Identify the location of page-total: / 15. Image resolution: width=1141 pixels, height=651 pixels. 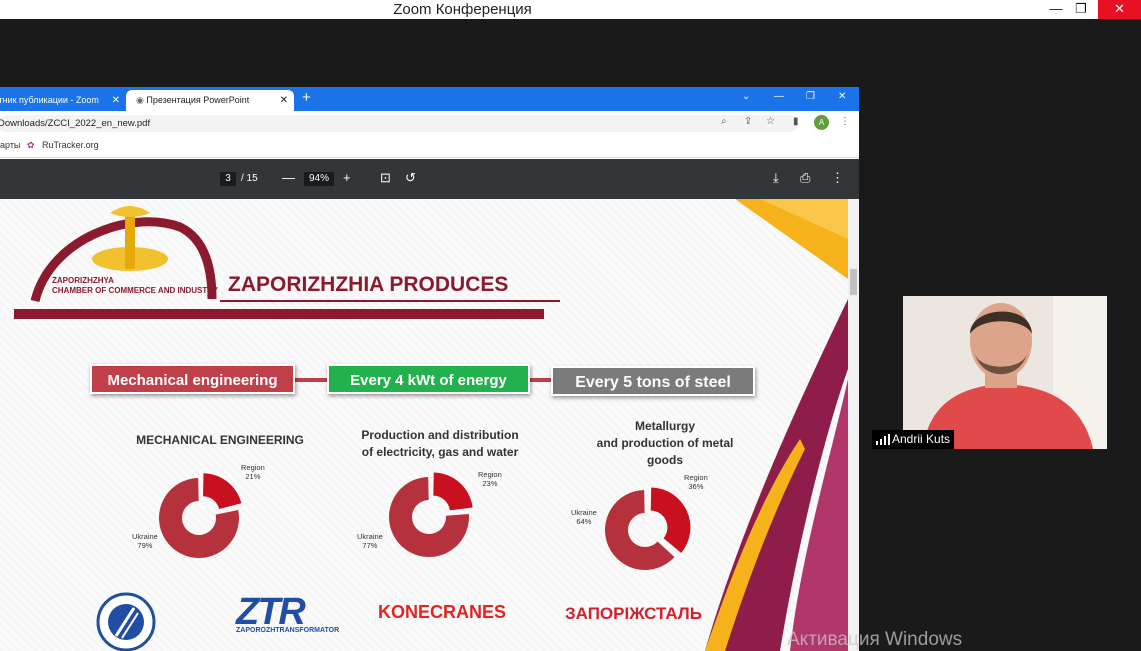
(249, 178).